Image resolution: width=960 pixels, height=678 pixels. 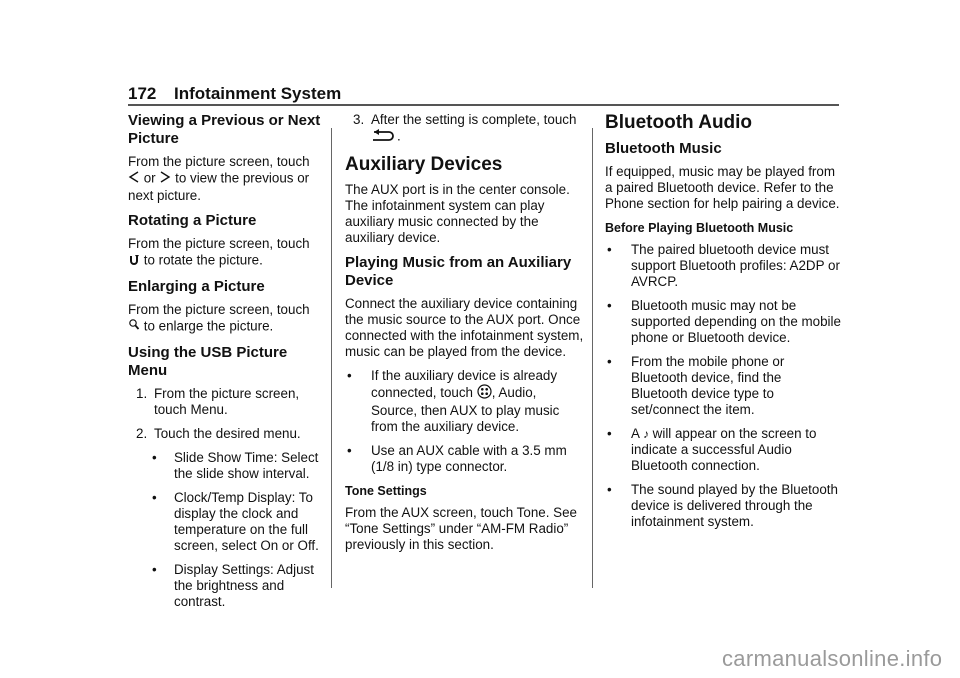 I want to click on list-item: 3. After the setting is complete, touch ., so click(x=465, y=129).